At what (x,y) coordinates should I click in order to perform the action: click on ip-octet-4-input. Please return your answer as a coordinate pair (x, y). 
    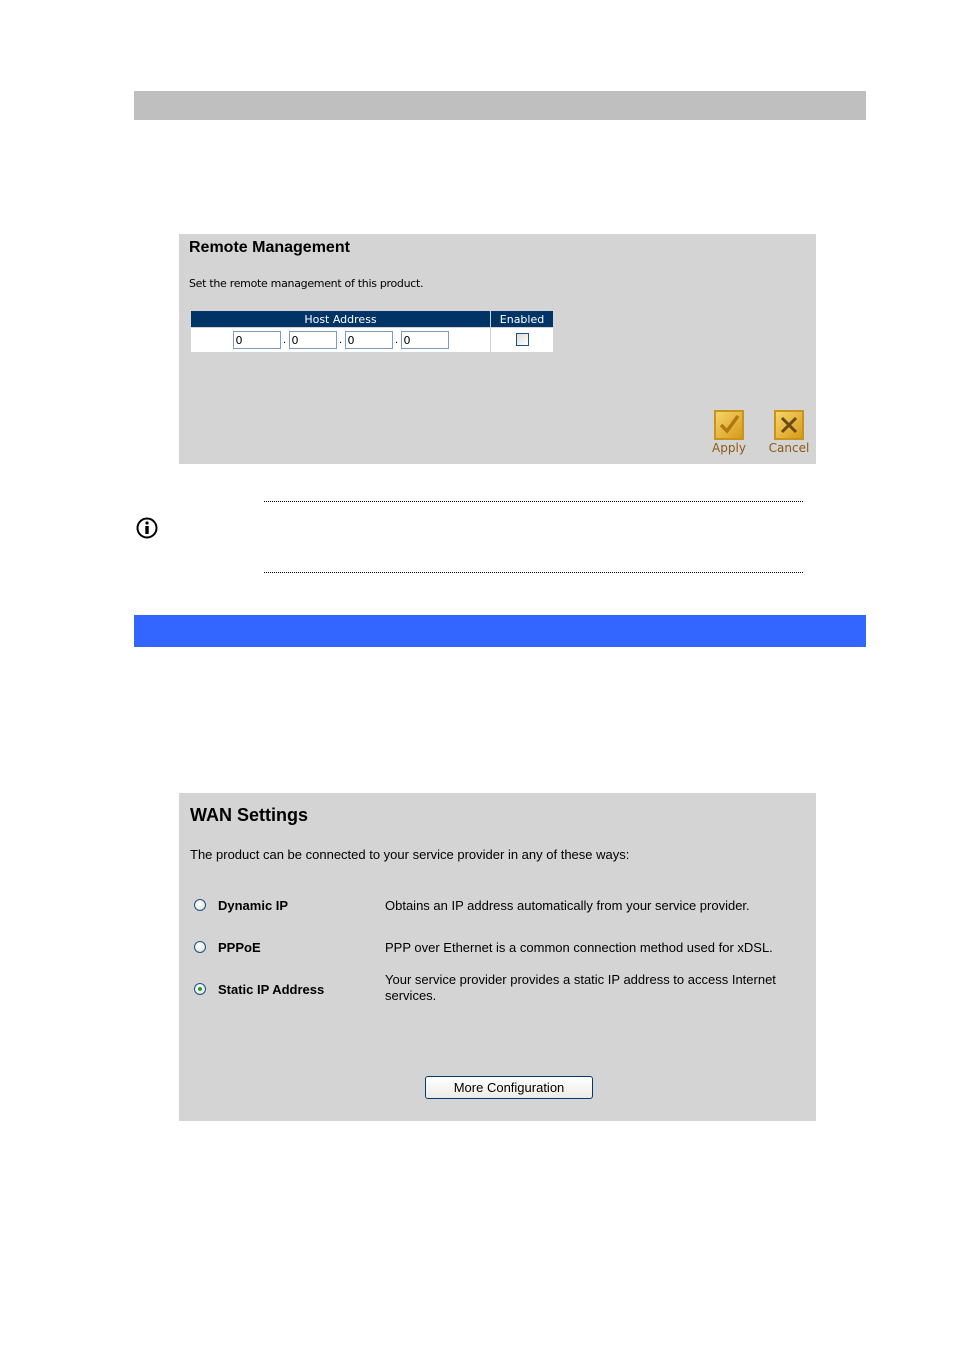
    Looking at the image, I should click on (424, 340).